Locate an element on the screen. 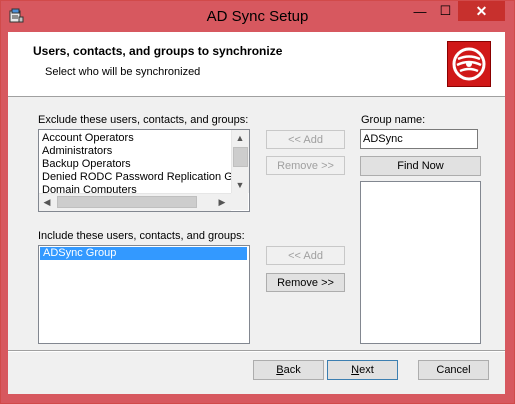  add-exclude-button: << Add is located at coordinates (305, 139).